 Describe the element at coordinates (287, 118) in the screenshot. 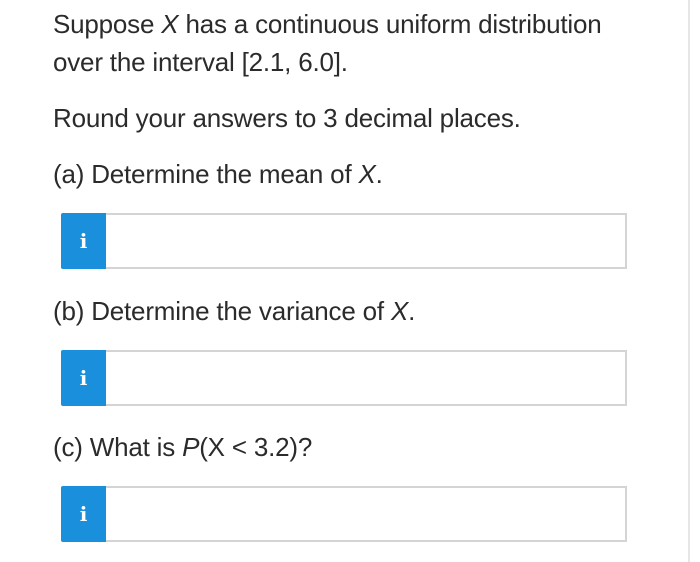

I see `rounding-instruction: Round your answers to 3 decimal places.` at that location.